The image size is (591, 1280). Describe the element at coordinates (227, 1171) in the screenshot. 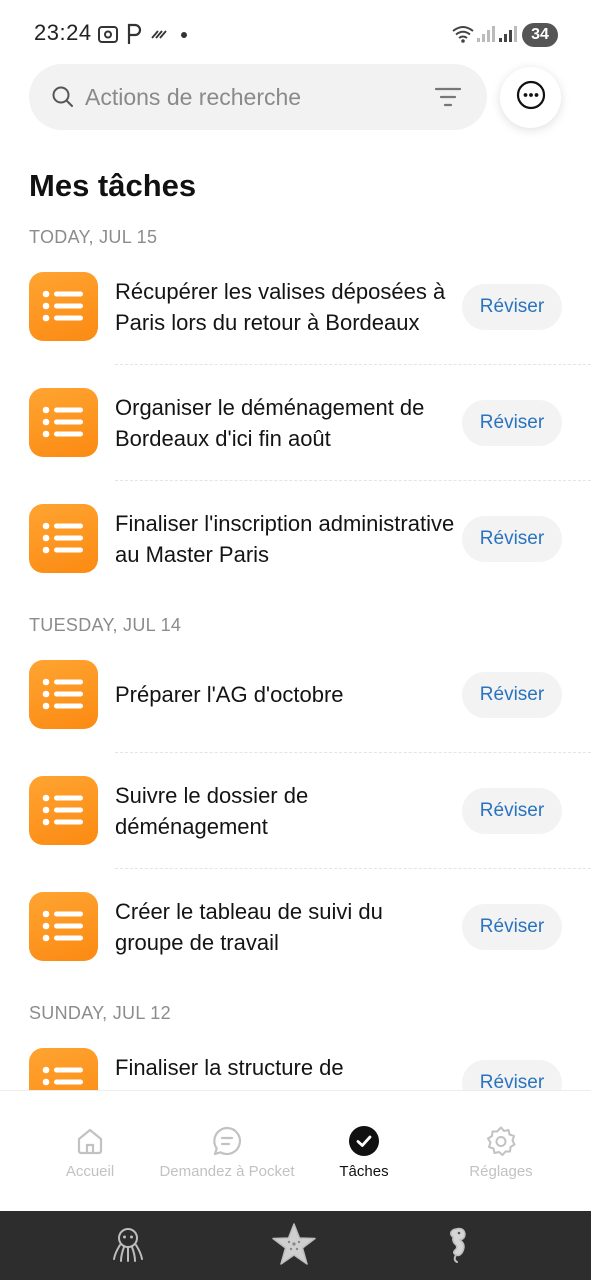

I see `nav-label: Demandez à Pocket` at that location.